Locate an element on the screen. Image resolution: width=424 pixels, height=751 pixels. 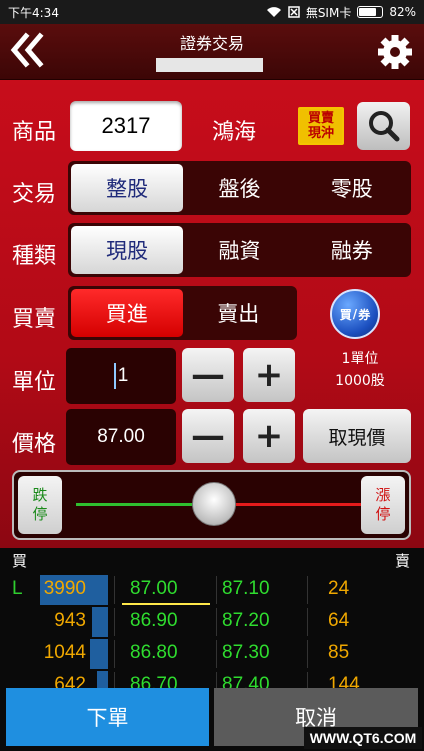
status-bar: 下午4:34 無SIM卡 82% is located at coordinates (212, 12).